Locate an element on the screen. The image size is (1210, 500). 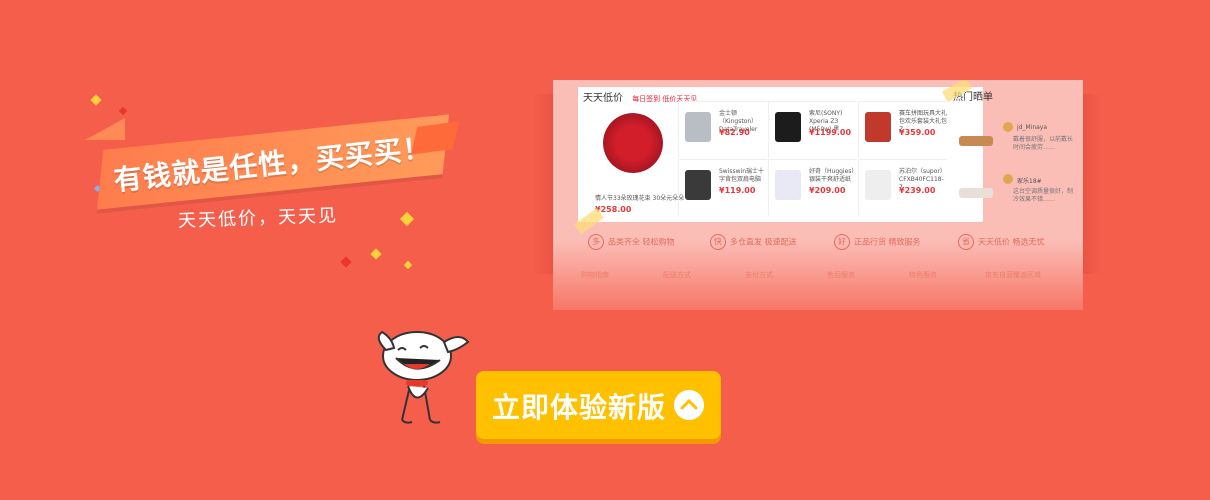
product-card: 索尼(SONY) Xperia Z3 (M50w) 黑 ¥1199.00 is located at coordinates (812, 129).